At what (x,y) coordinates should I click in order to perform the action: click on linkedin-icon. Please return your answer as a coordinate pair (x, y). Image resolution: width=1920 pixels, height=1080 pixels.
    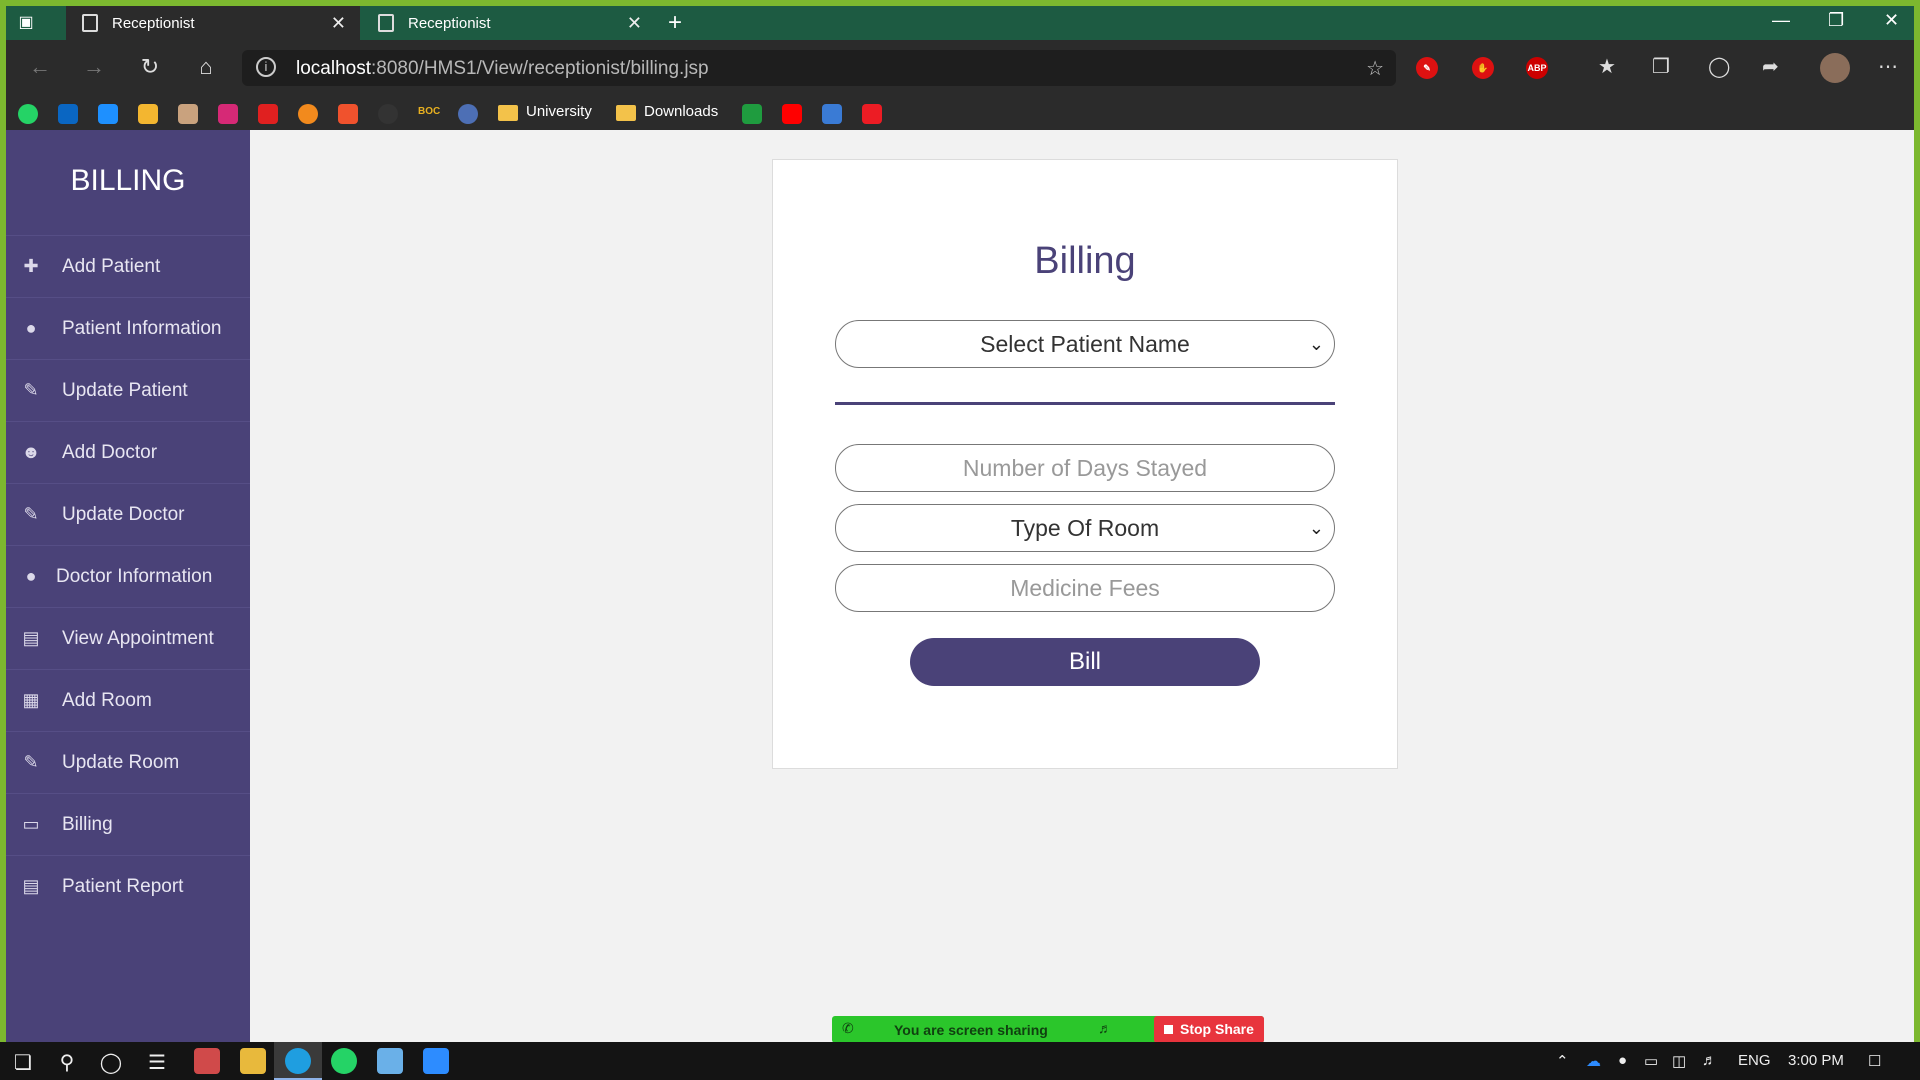
    Looking at the image, I should click on (68, 114).